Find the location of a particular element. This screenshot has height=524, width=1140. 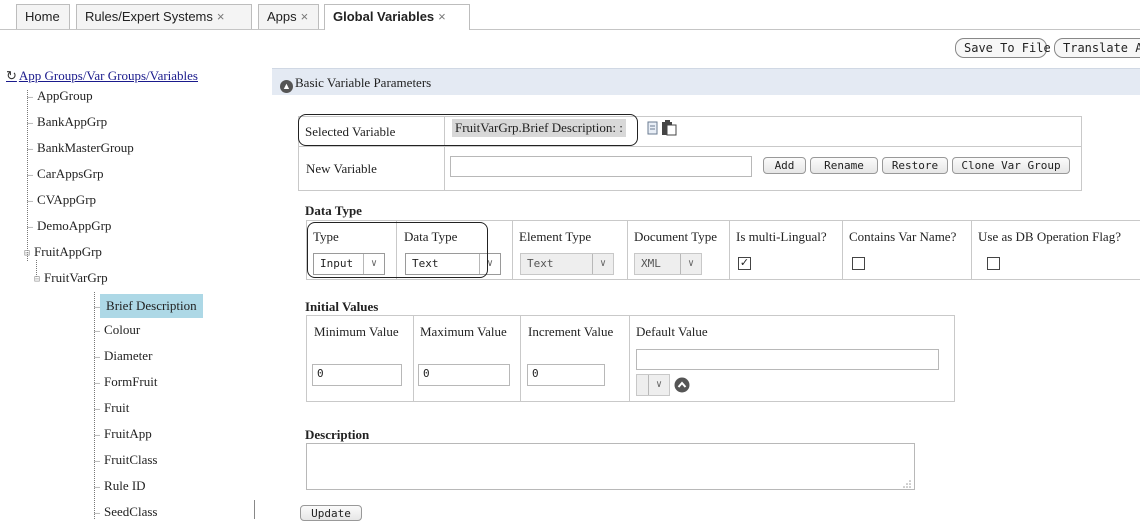

tree-root: ↻ App Groups/Var Groups/Variables is located at coordinates (102, 76).